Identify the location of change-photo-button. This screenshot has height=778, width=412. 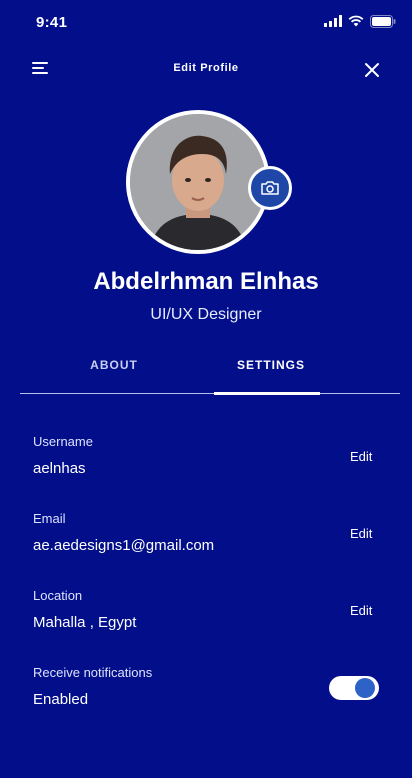
(270, 188).